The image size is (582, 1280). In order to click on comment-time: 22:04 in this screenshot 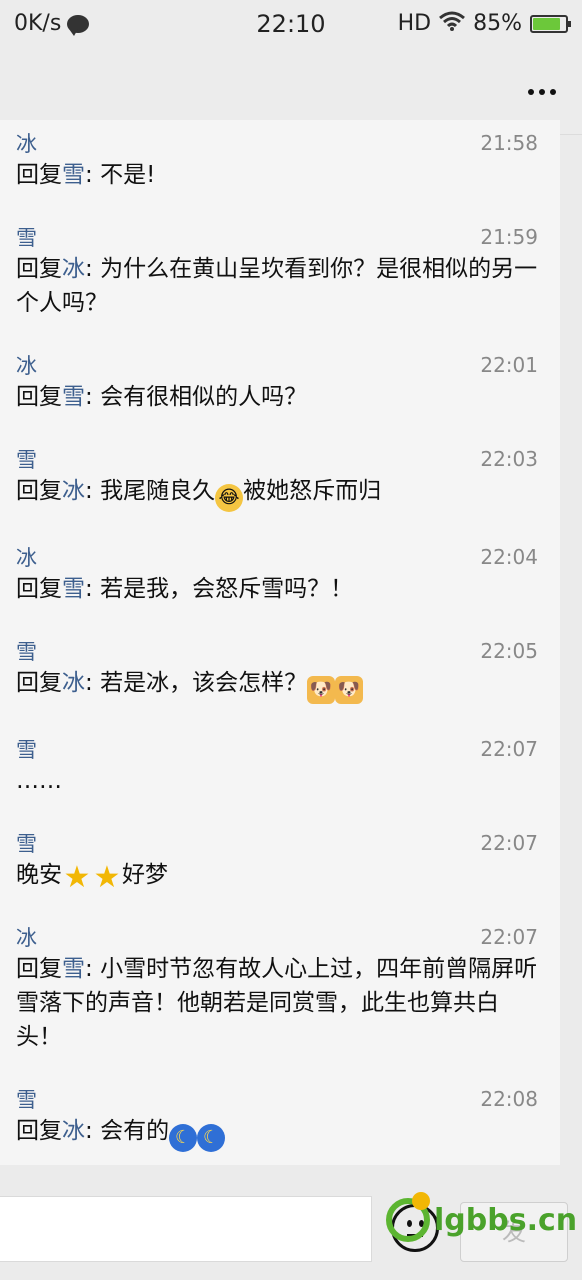, I will do `click(509, 557)`.